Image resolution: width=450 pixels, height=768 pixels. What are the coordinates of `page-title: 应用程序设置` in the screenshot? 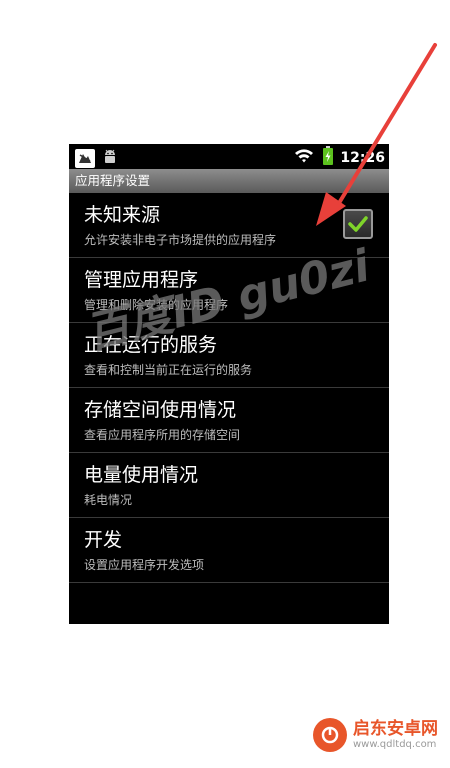 It's located at (229, 181).